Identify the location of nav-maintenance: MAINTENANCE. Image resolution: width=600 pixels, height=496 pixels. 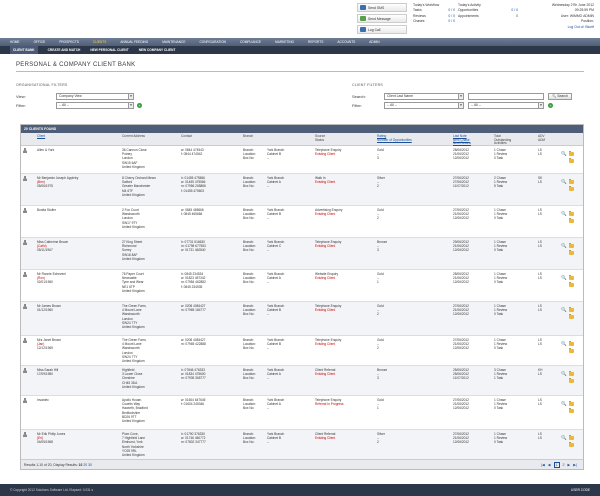
(173, 42).